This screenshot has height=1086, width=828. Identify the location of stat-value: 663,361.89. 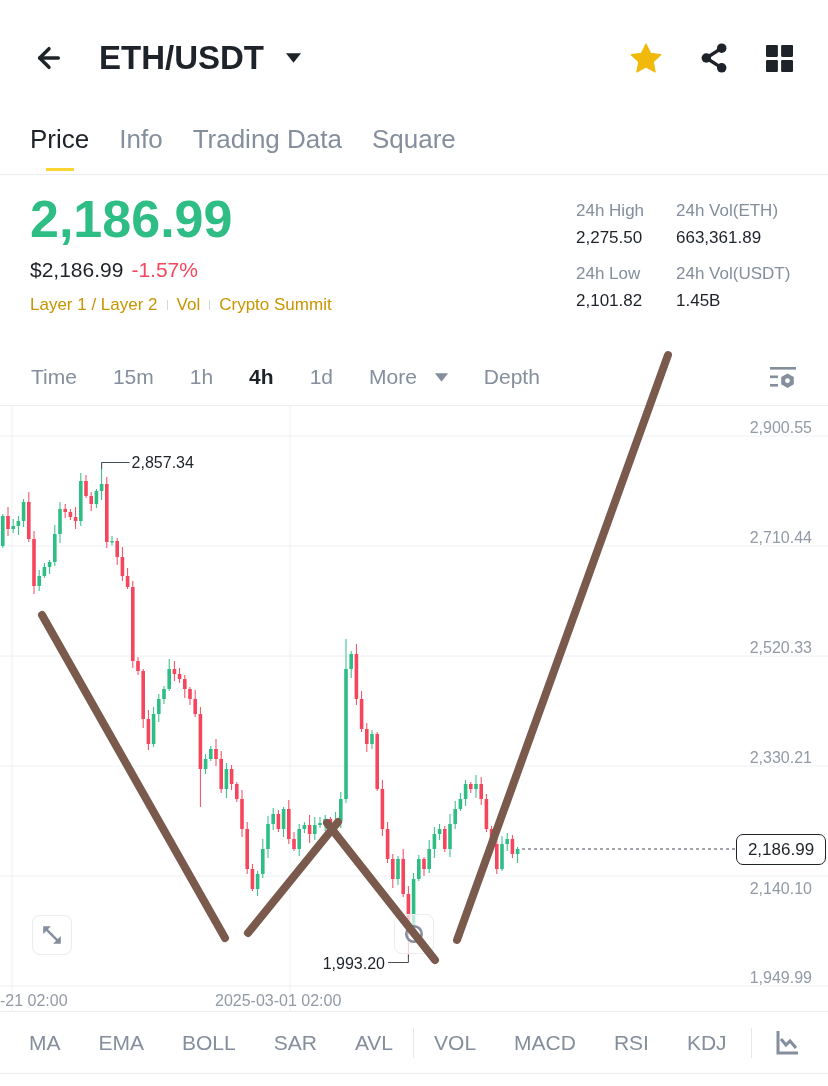
(719, 238).